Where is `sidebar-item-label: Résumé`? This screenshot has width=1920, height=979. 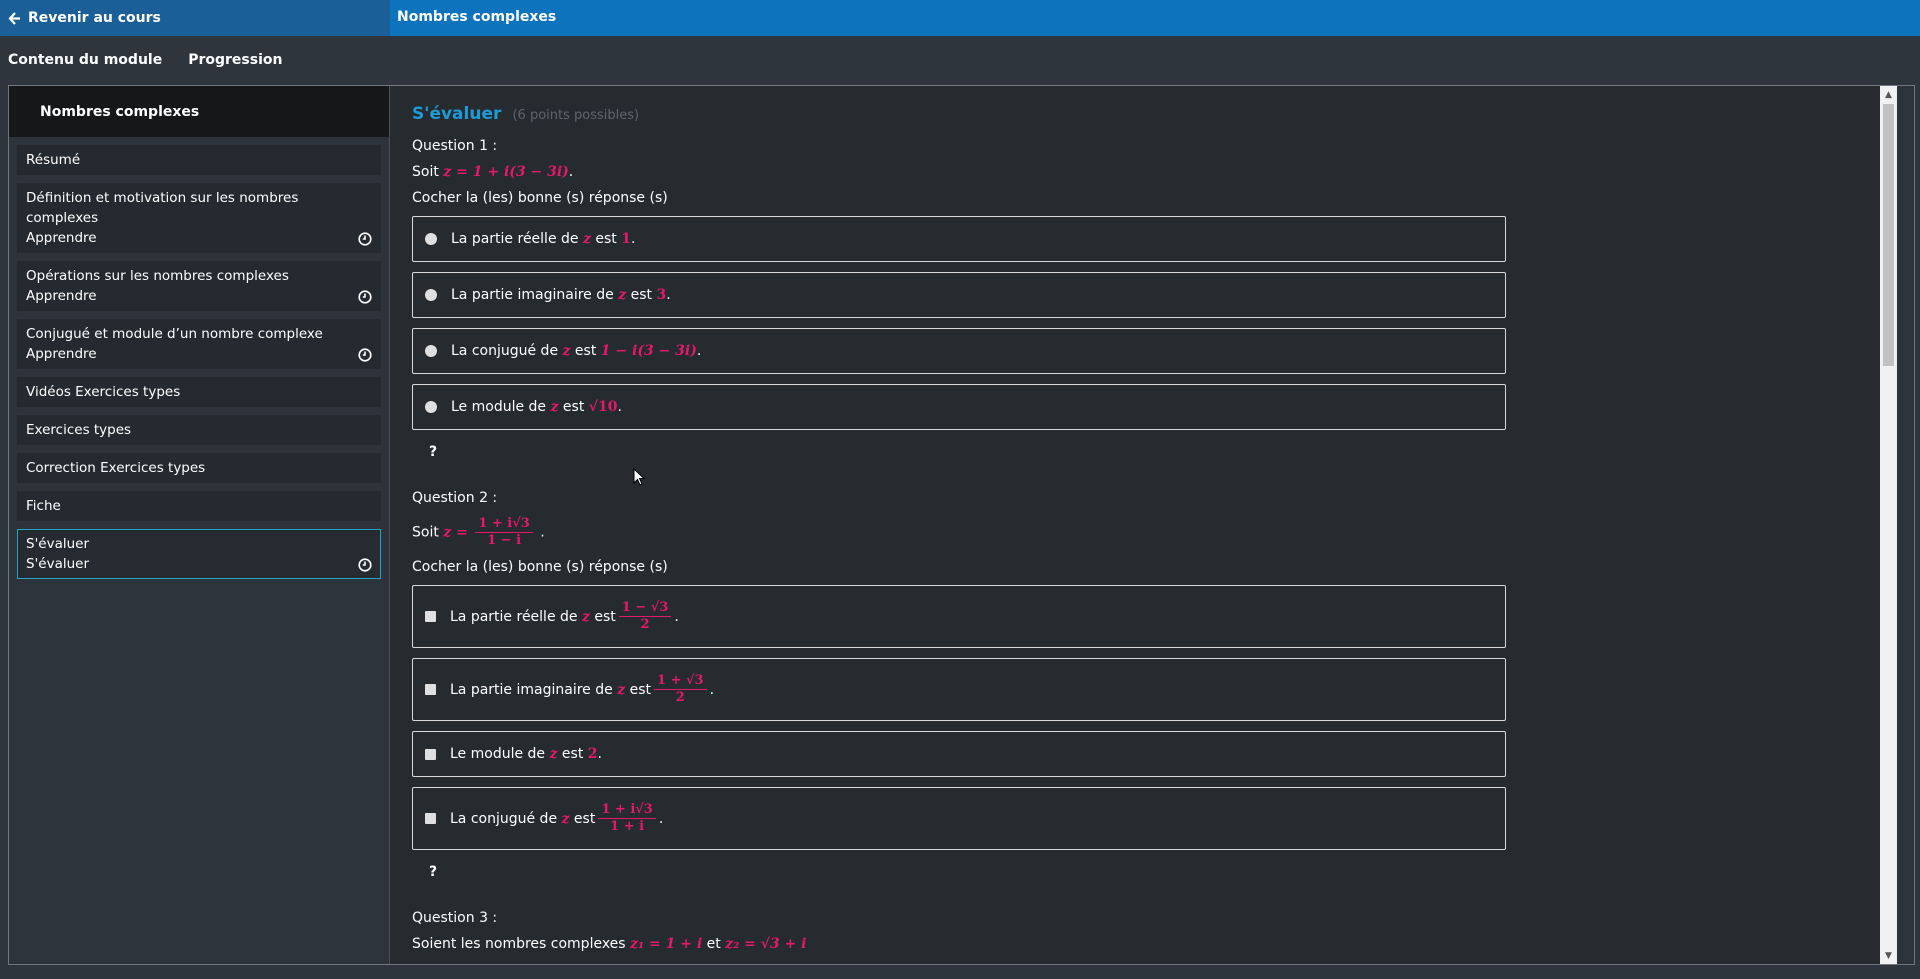 sidebar-item-label: Résumé is located at coordinates (53, 160).